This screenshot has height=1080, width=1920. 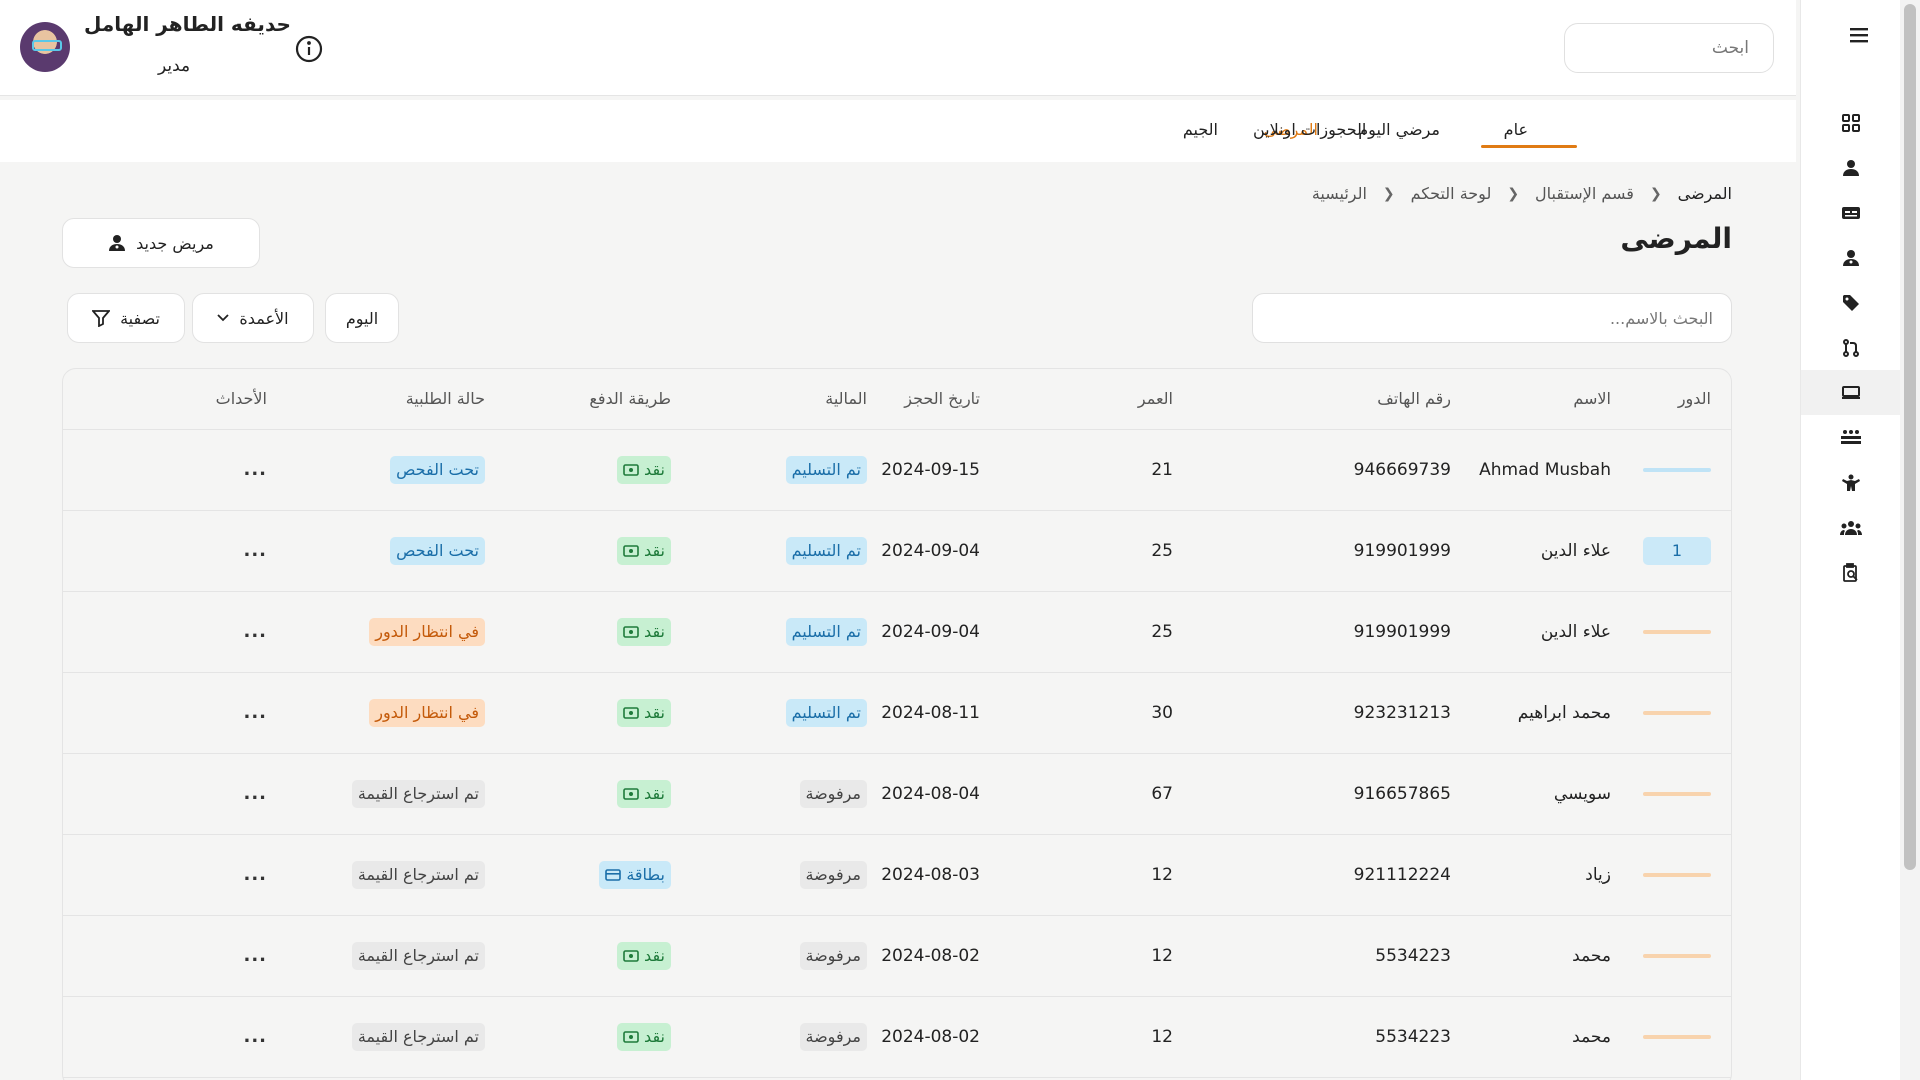 I want to click on finance-badge: مرفوضة, so click(x=833, y=1036).